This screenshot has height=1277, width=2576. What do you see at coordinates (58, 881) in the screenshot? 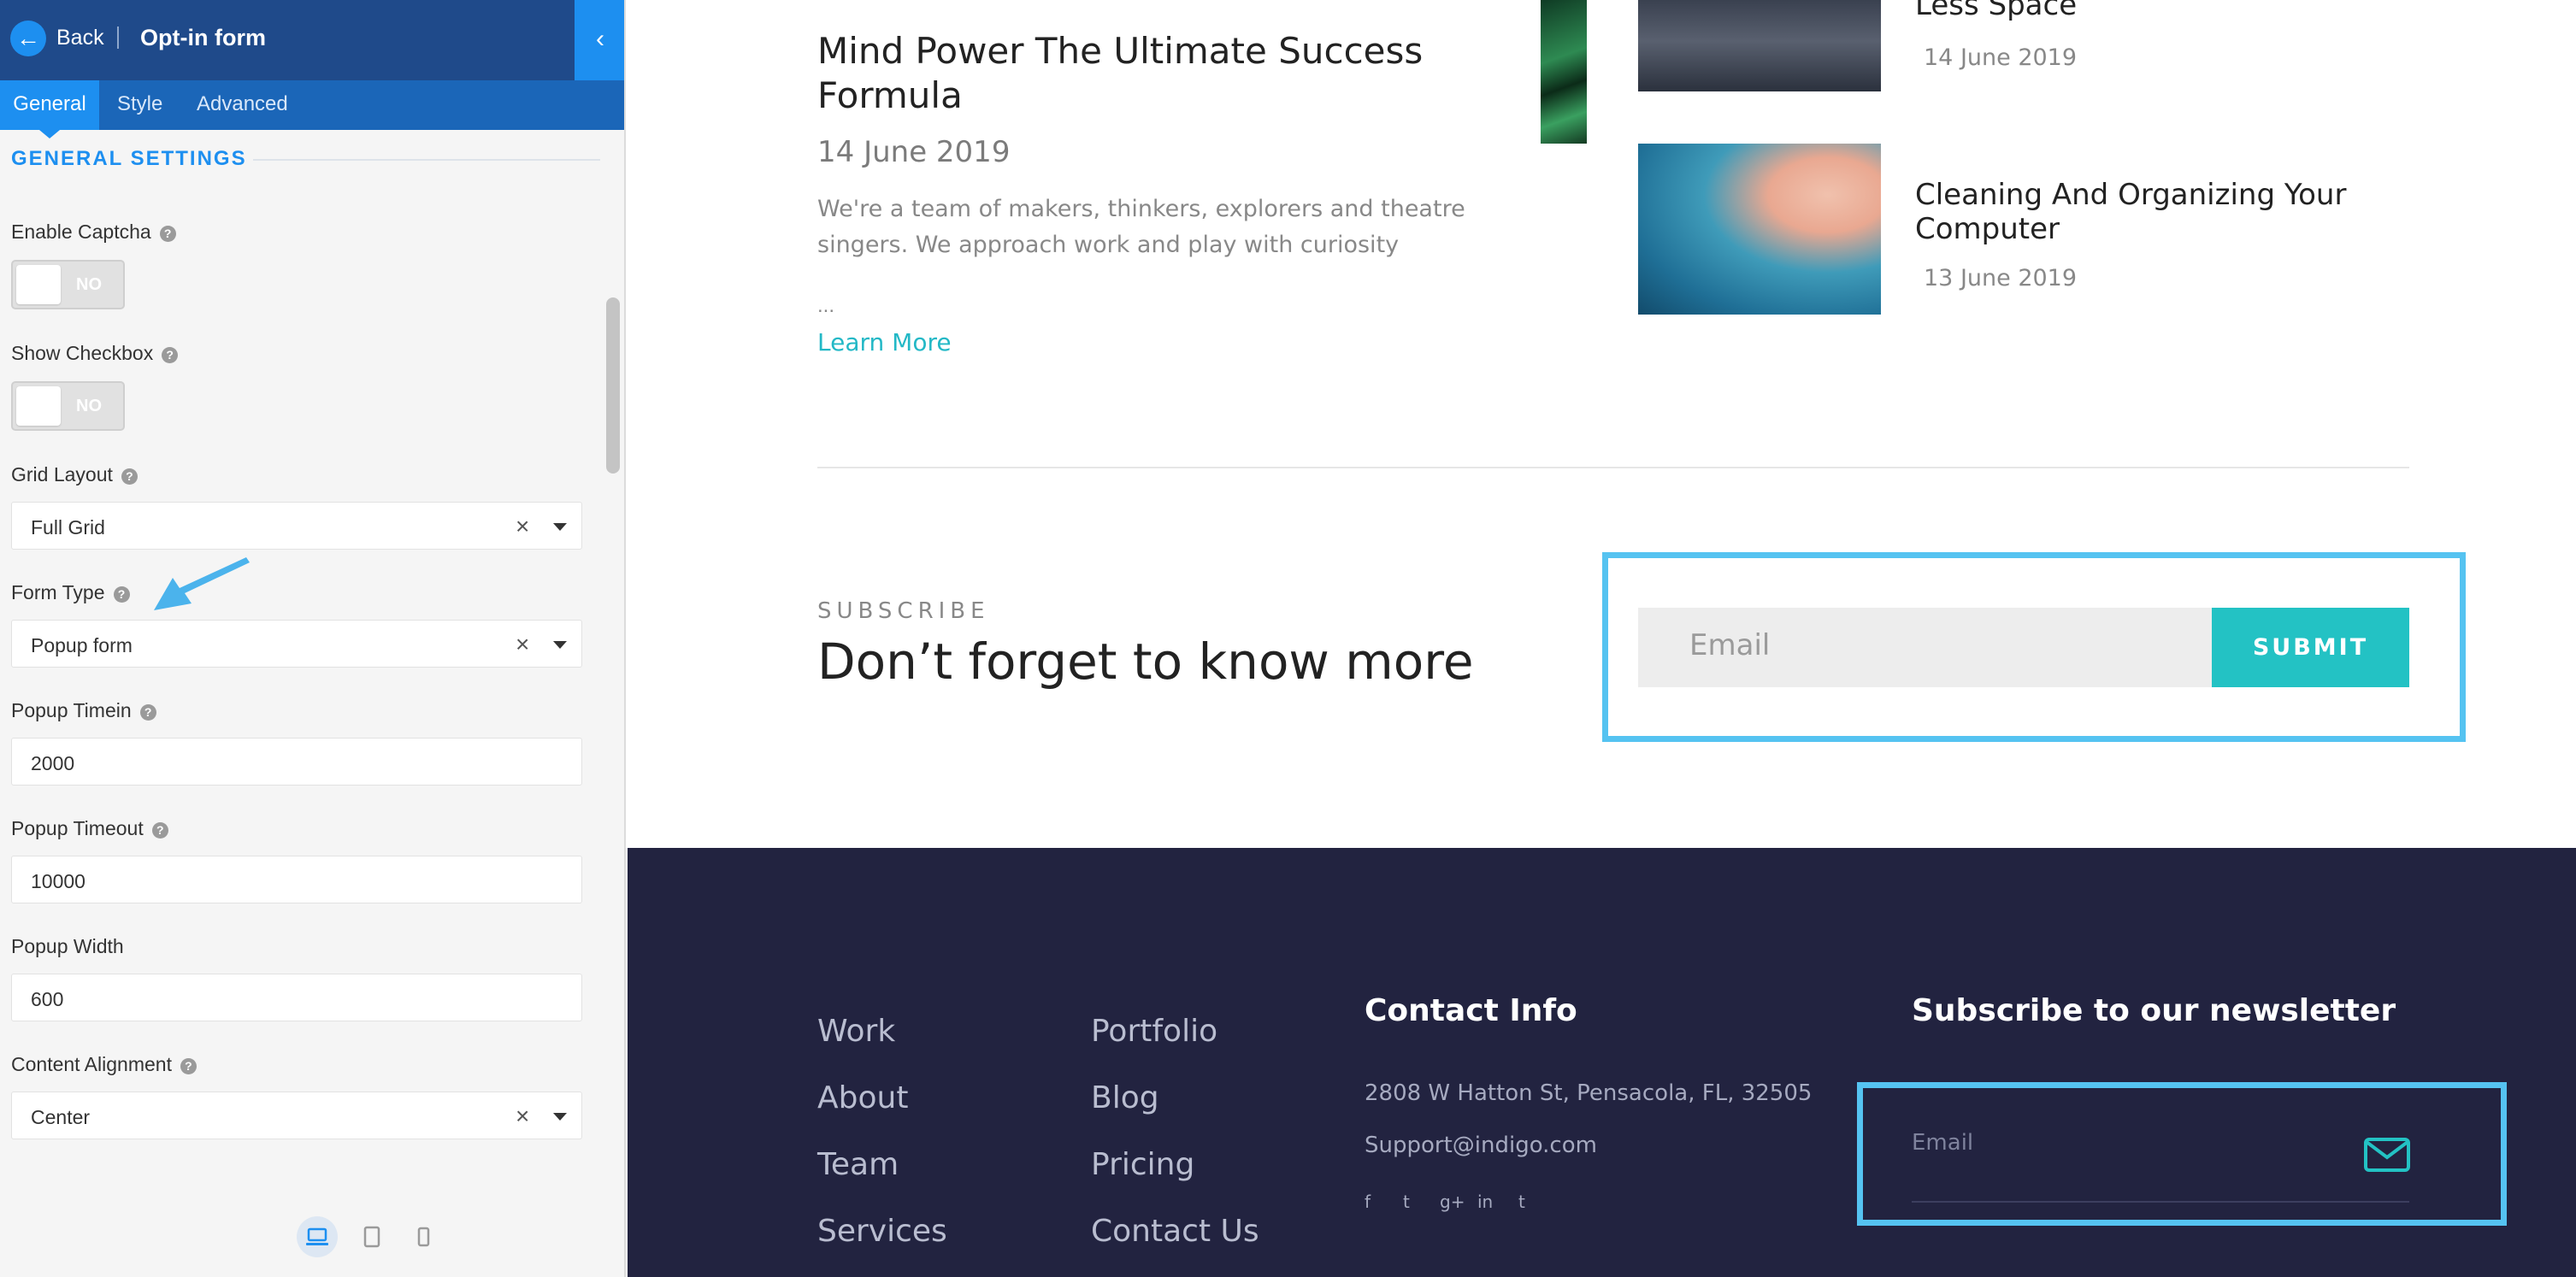
I see `popup-timeout-value: 10000` at bounding box center [58, 881].